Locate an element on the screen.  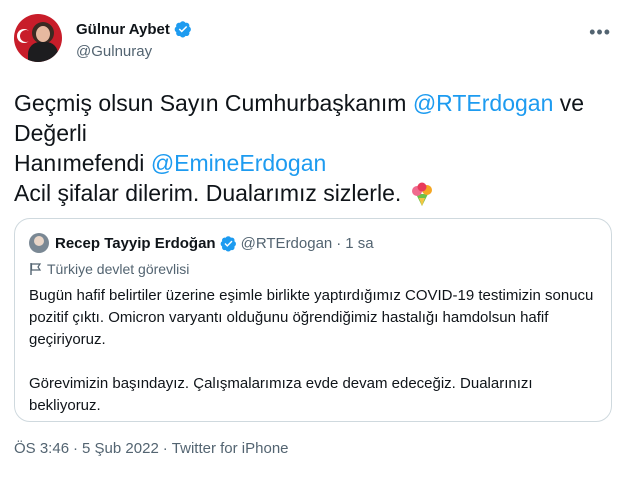
author-avatar is located at coordinates (38, 38).